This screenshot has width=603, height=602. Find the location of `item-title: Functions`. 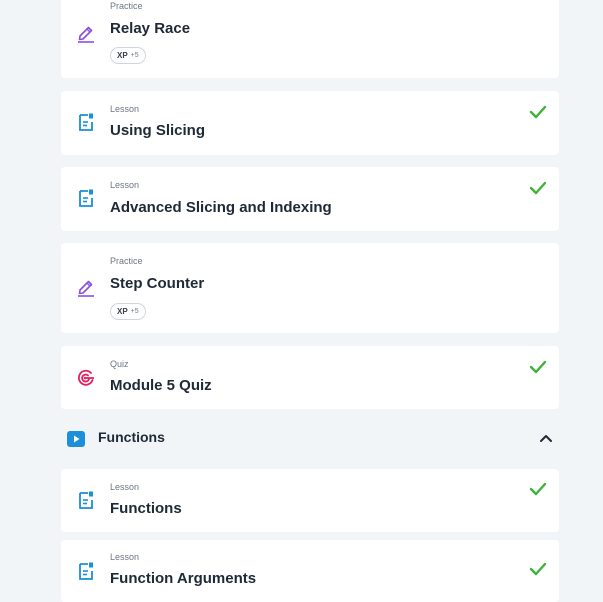

item-title: Functions is located at coordinates (146, 508).